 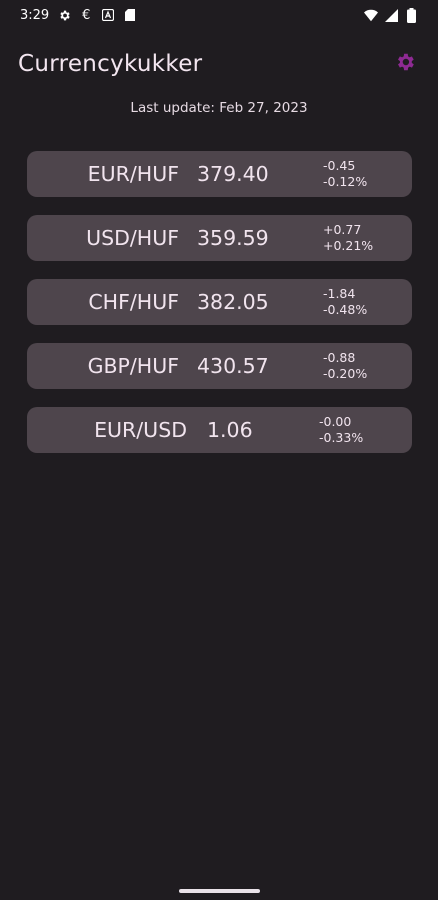 I want to click on change-absolute: -1.84, so click(x=339, y=293).